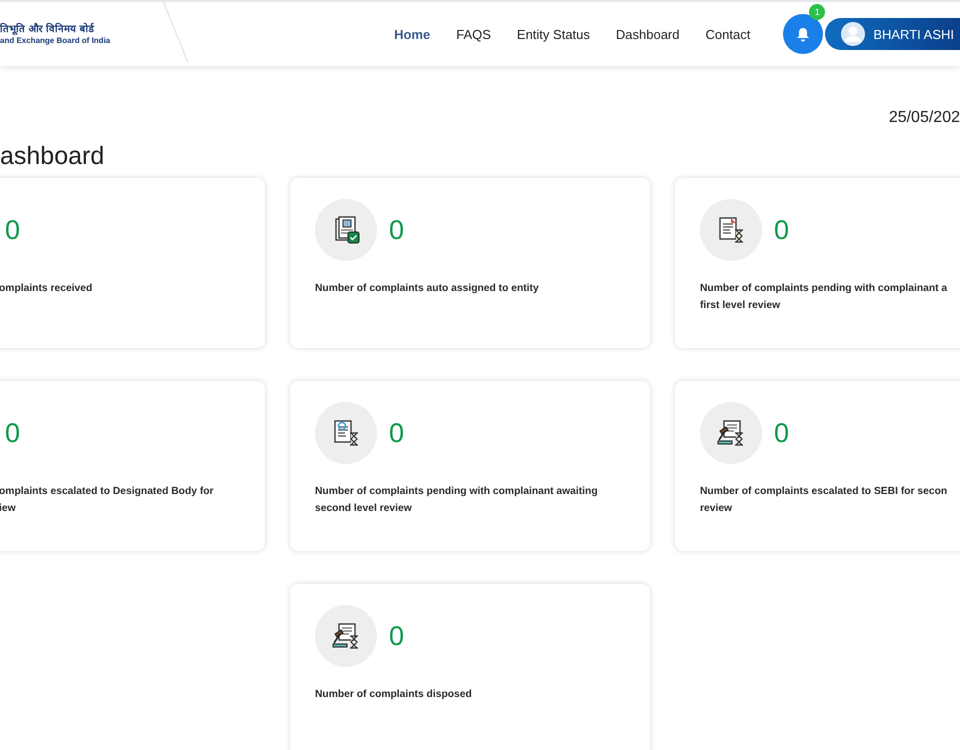 Image resolution: width=960 pixels, height=750 pixels. What do you see at coordinates (924, 118) in the screenshot?
I see `date-text: 25/05/202` at bounding box center [924, 118].